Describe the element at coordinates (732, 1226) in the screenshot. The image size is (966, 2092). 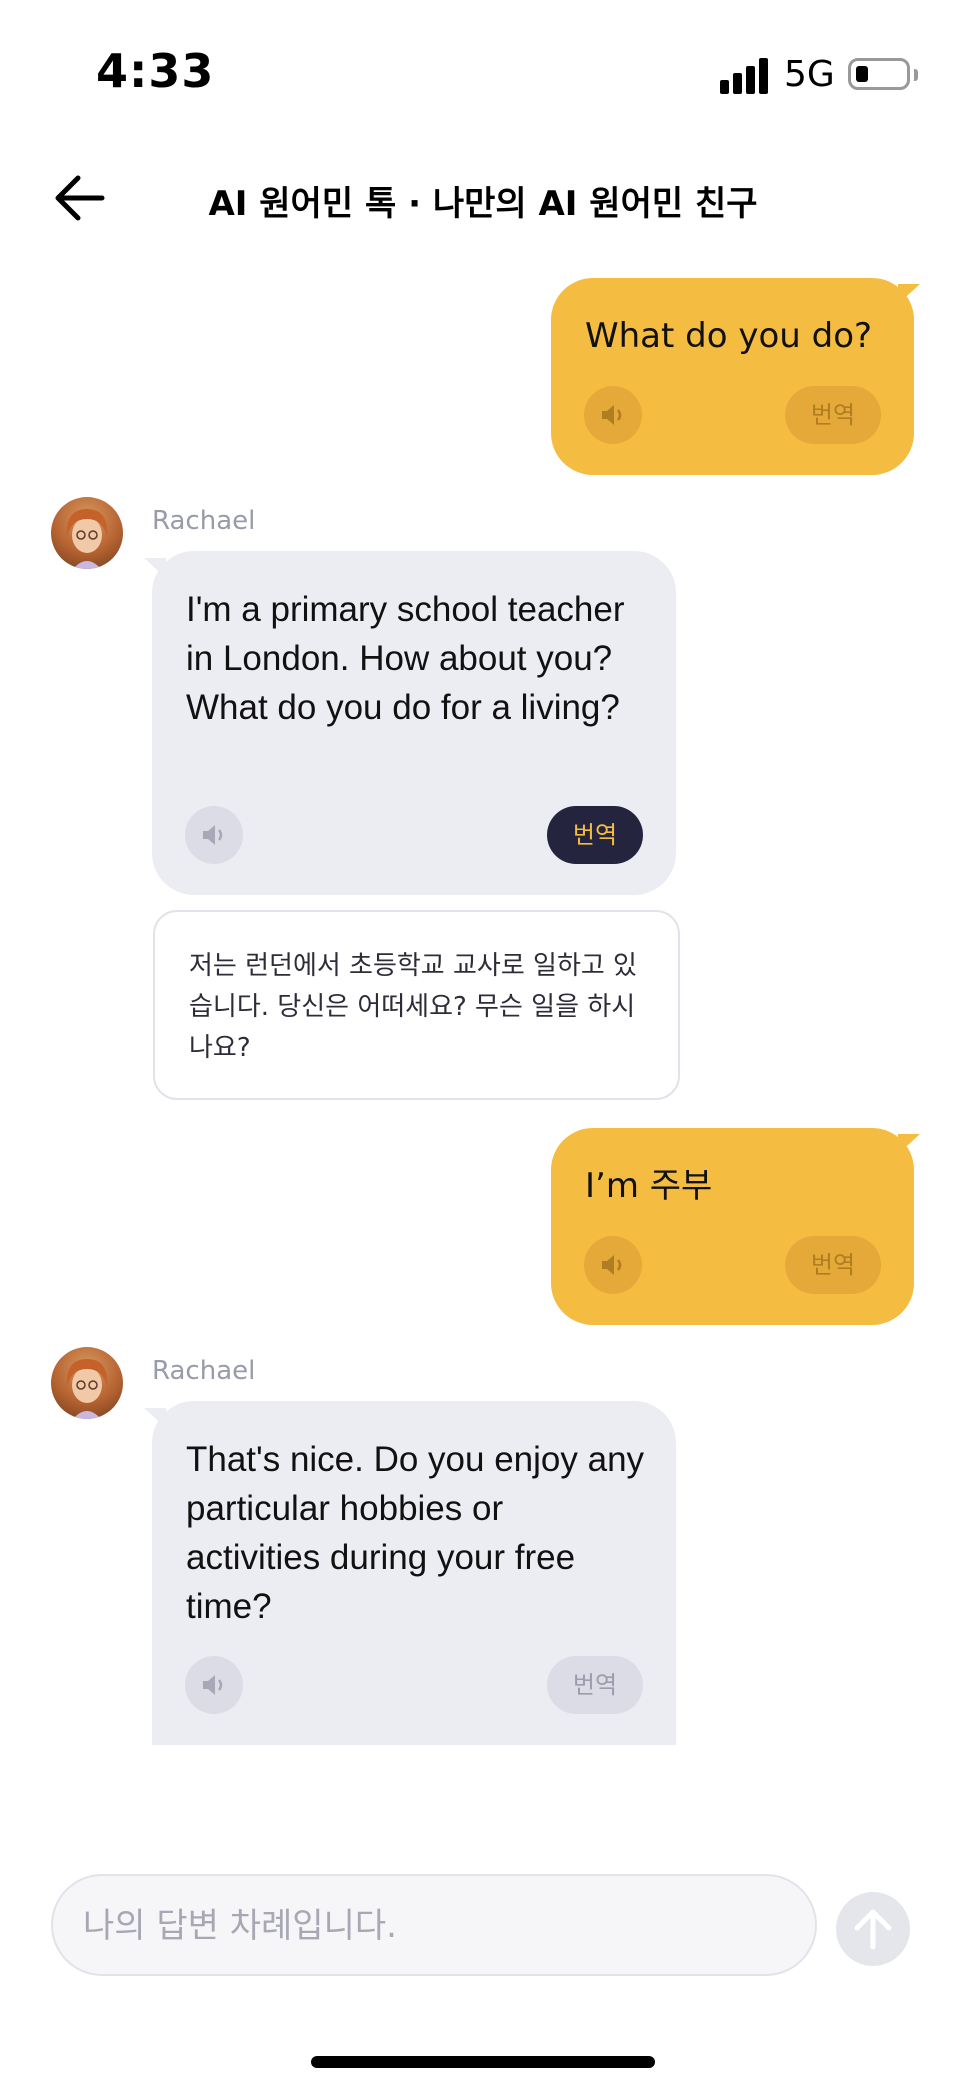
I see `user-message-bubble: I’m 주부 번역` at that location.